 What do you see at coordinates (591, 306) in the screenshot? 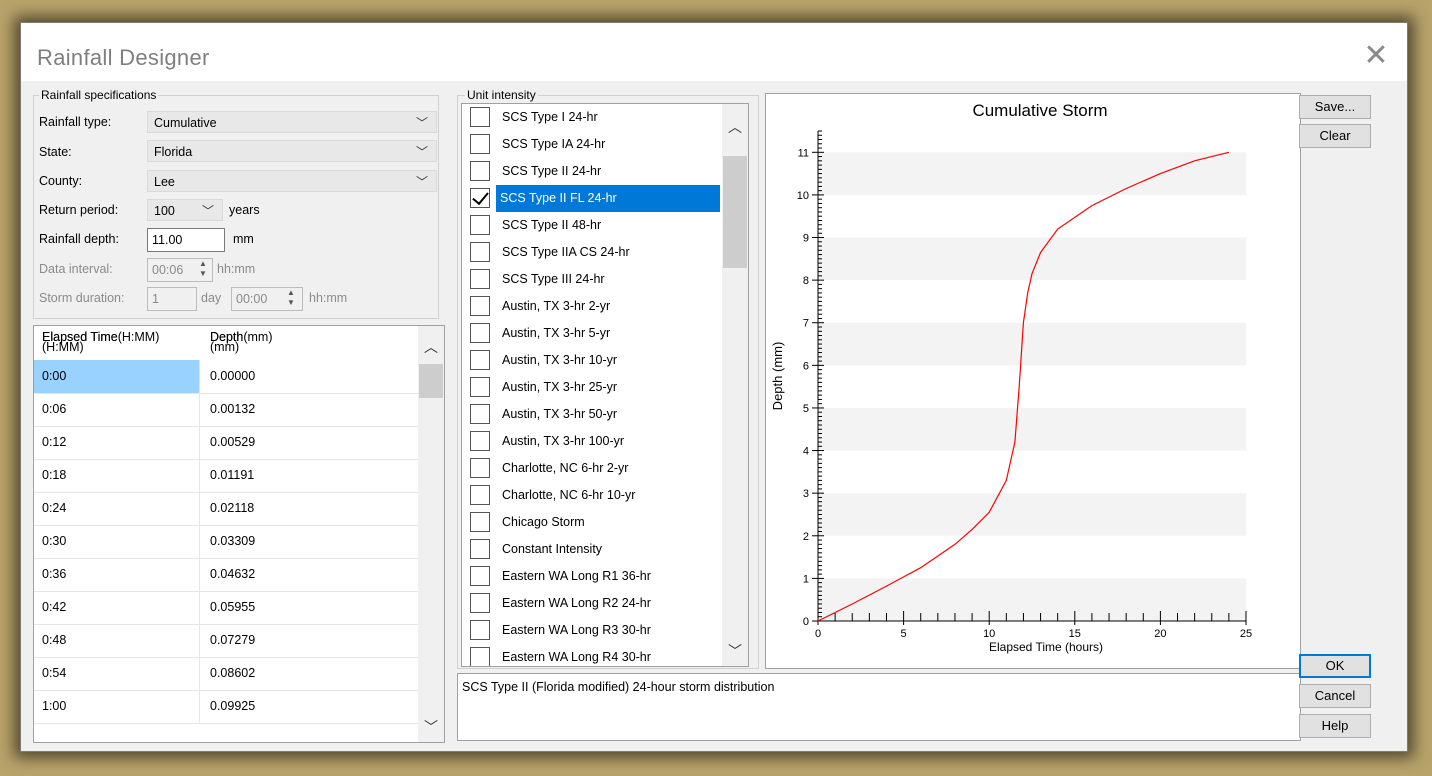
I see `list-item: Austin, TX 3-hr 2-yr` at bounding box center [591, 306].